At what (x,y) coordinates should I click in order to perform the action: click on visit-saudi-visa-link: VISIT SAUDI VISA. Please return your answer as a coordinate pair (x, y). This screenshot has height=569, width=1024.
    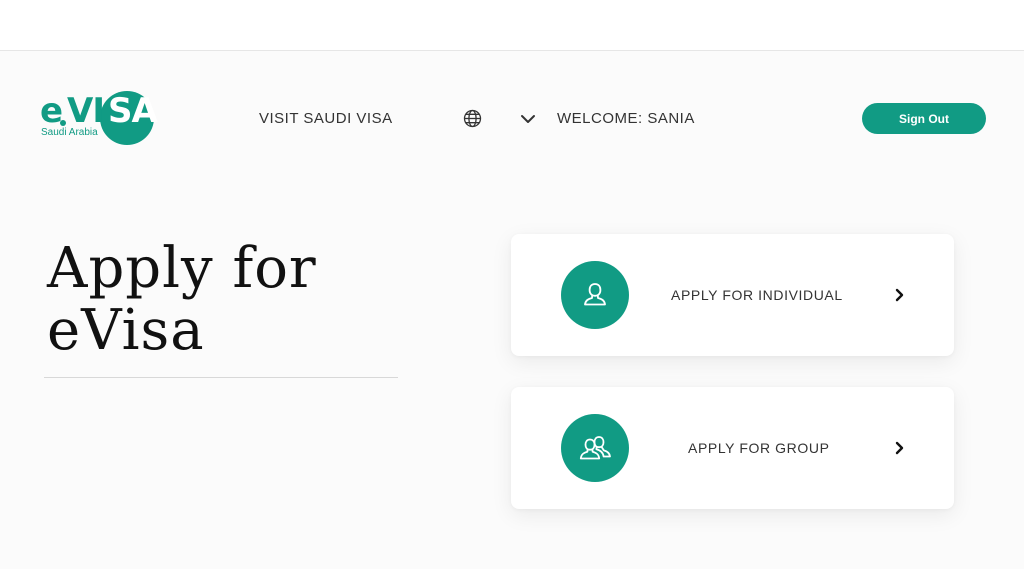
    Looking at the image, I should click on (326, 119).